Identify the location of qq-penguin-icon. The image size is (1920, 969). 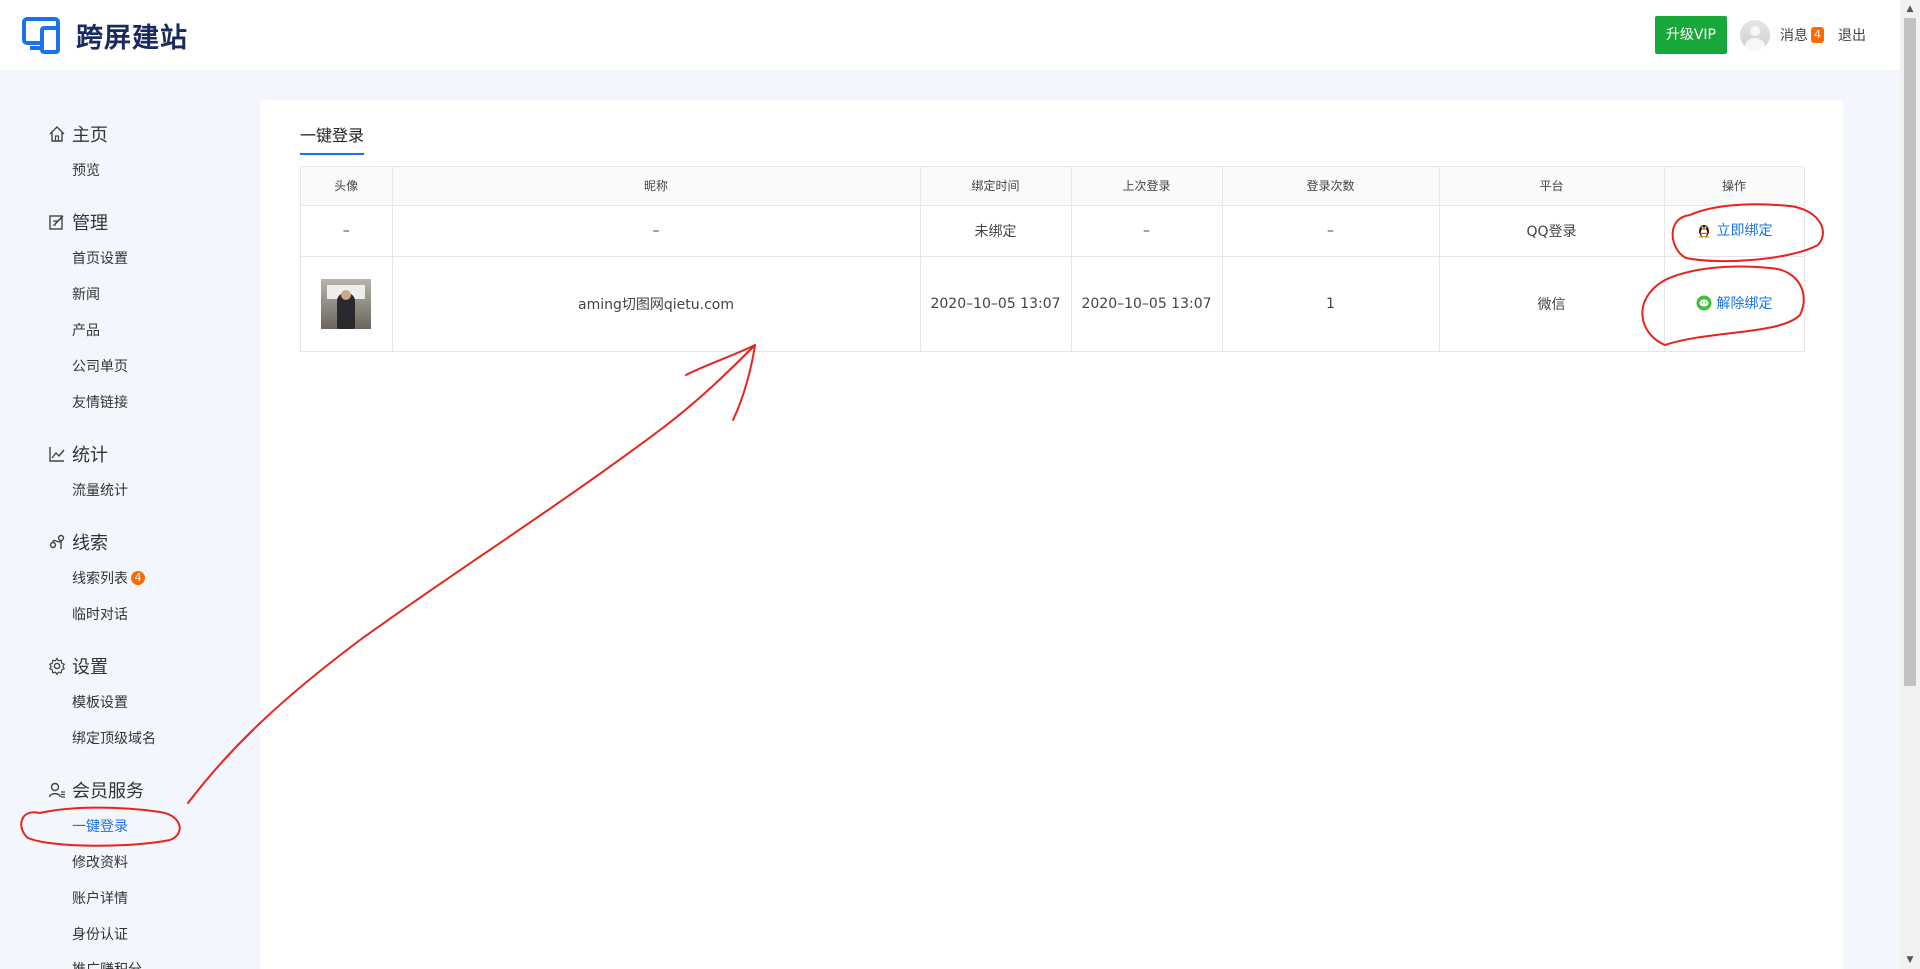
(1703, 231).